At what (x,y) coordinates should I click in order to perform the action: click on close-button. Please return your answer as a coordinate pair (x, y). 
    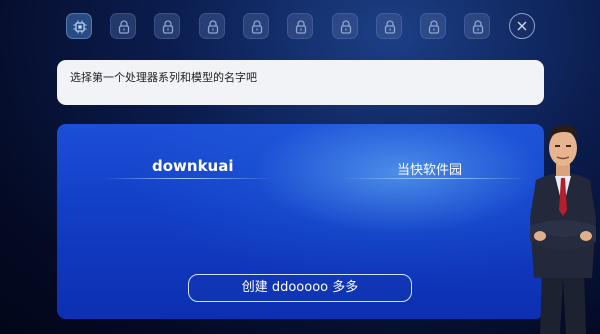
    Looking at the image, I should click on (522, 26).